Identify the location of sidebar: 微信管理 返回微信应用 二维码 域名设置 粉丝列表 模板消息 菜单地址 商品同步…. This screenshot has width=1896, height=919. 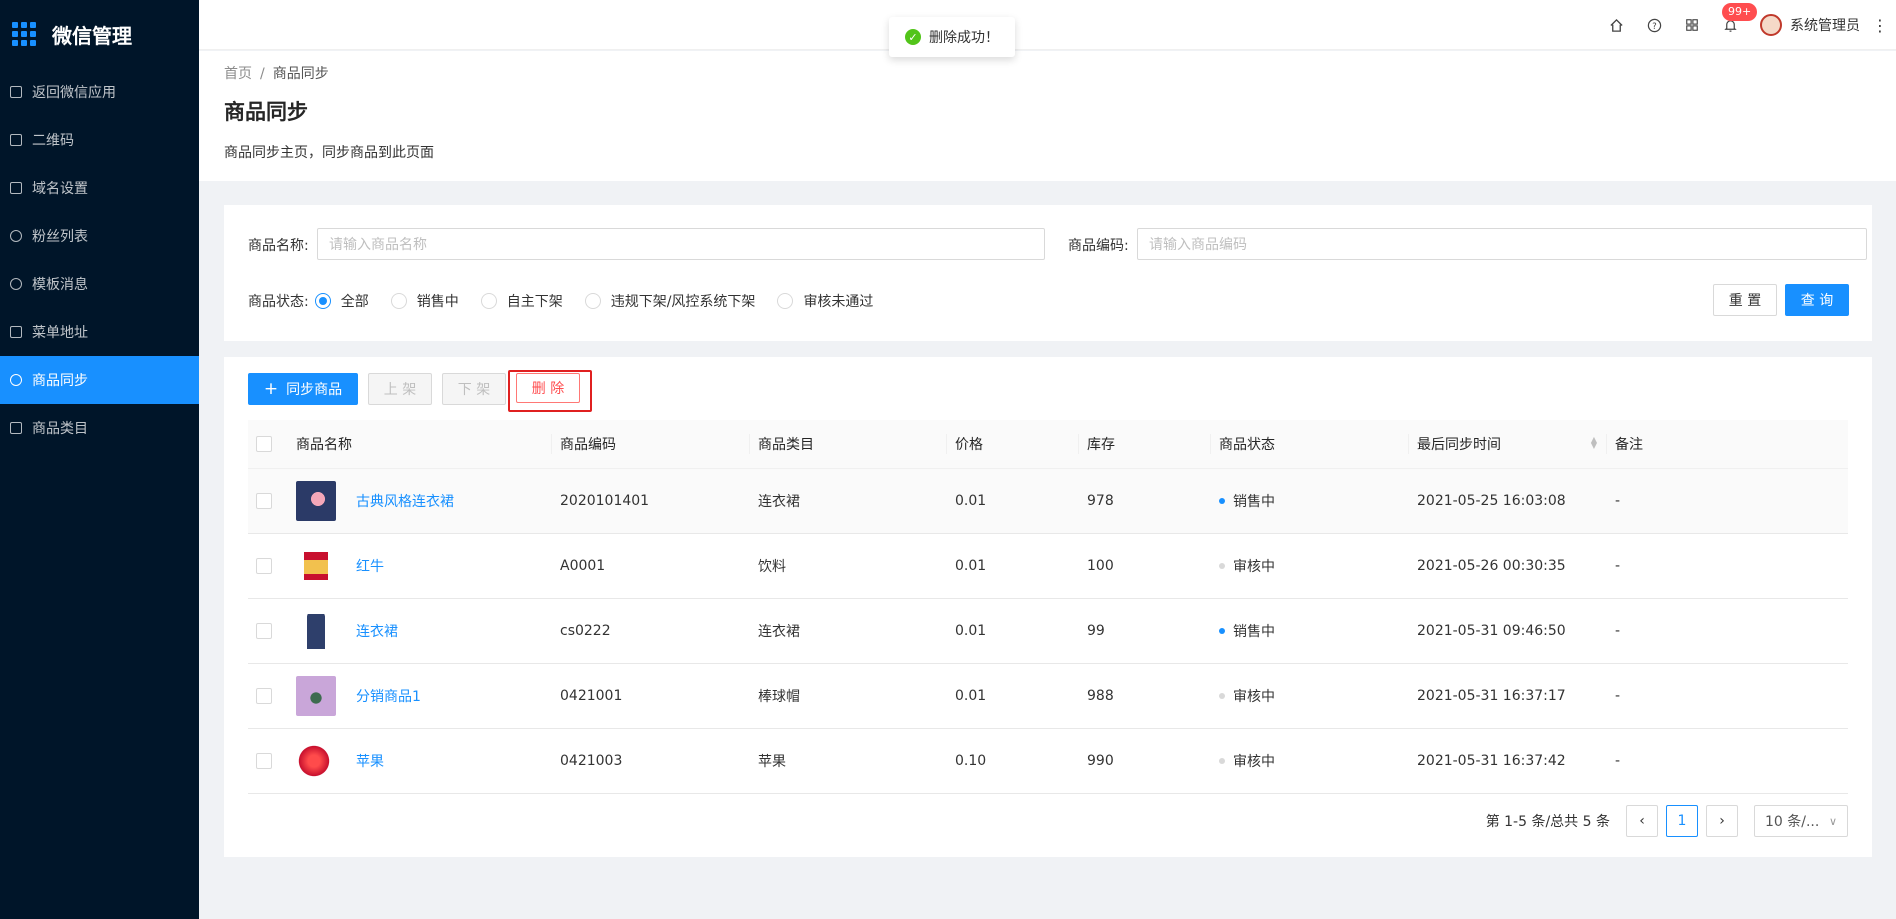
(99, 459).